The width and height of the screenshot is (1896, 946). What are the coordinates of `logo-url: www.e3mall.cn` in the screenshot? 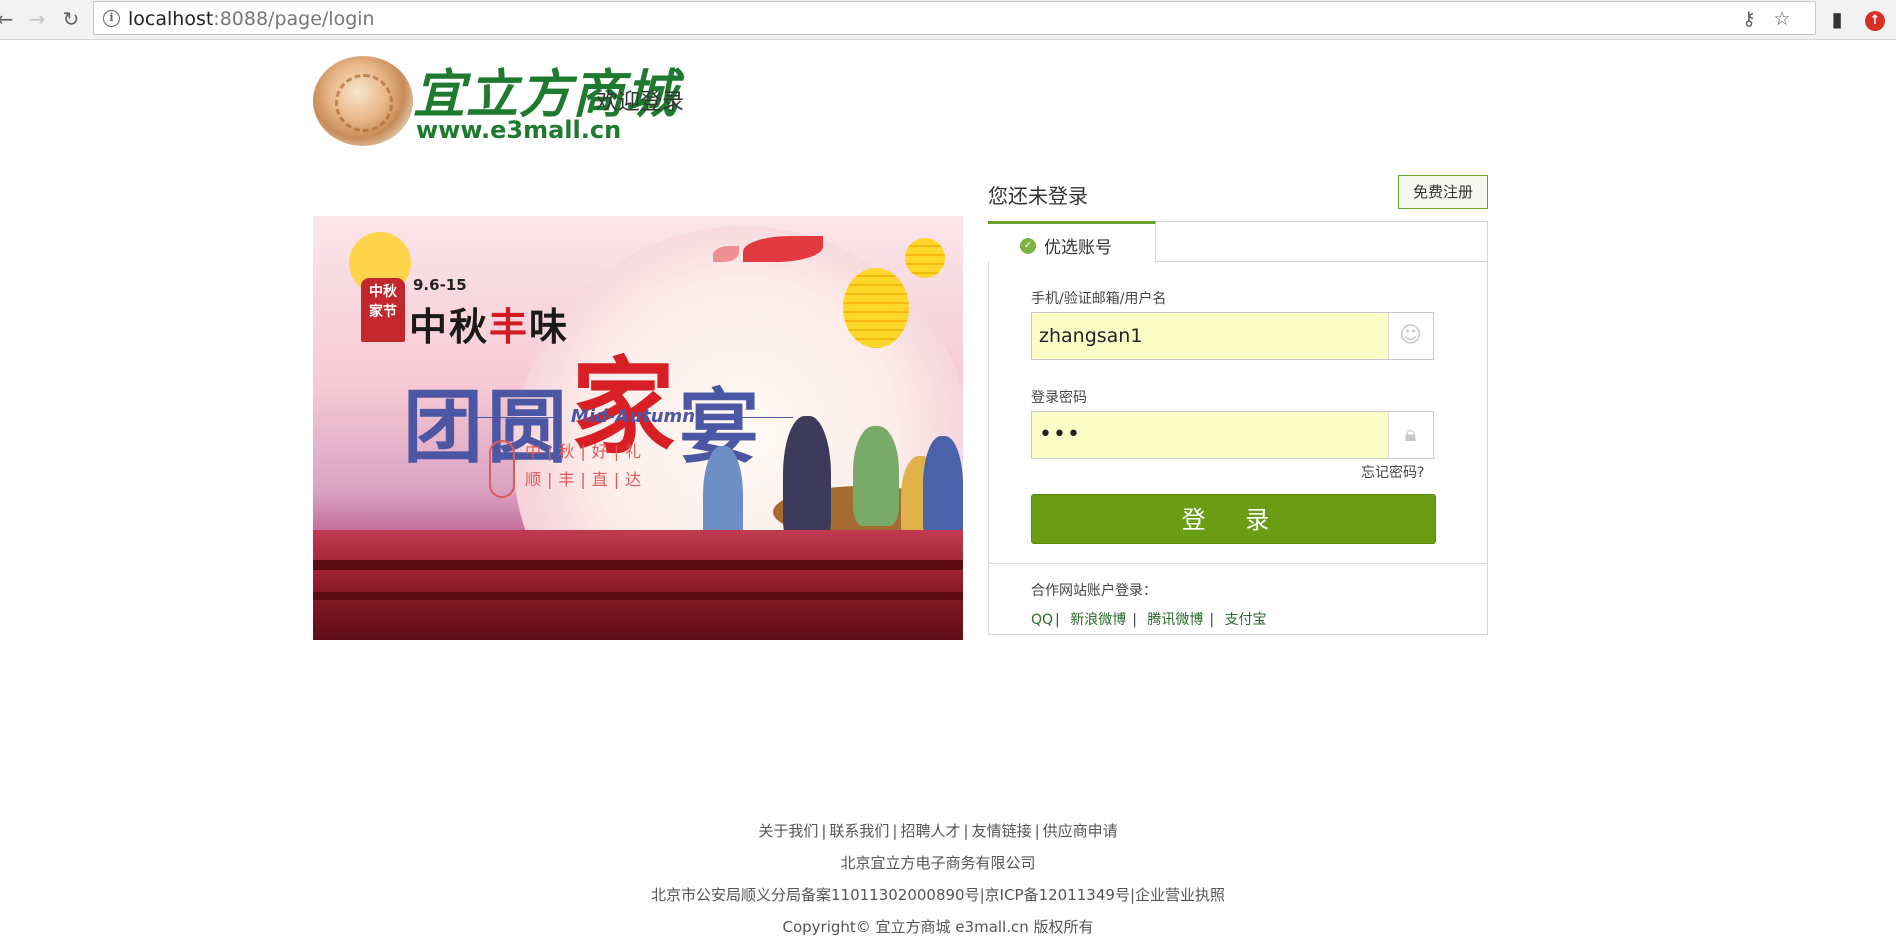 It's located at (519, 130).